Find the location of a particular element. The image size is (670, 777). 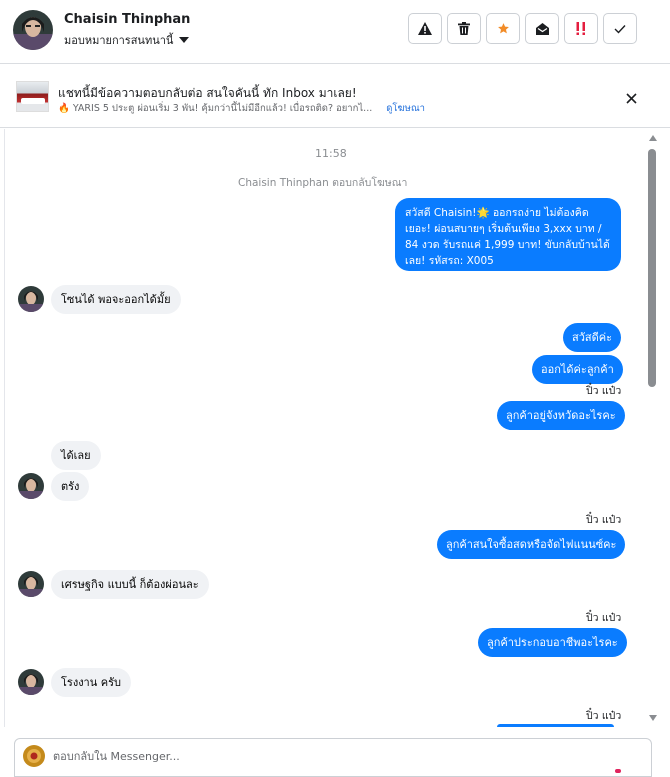

spam-button is located at coordinates (581, 28).